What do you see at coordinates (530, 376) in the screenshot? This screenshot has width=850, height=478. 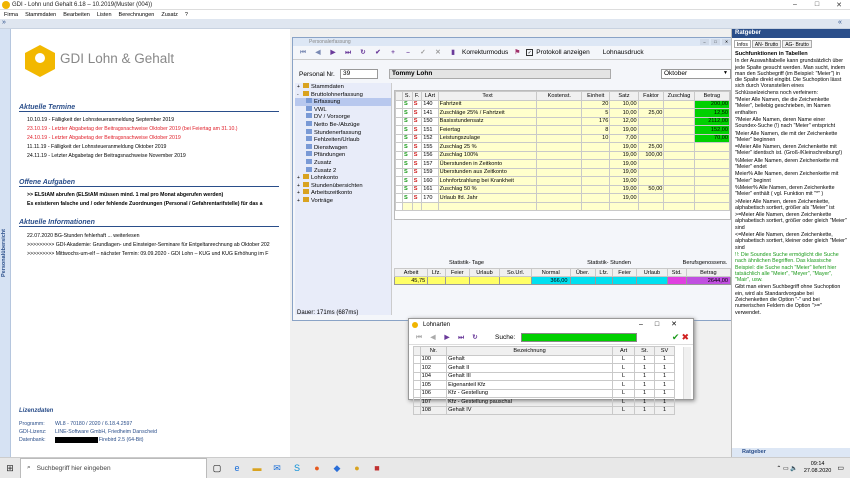 I see `lohnart-cell: Gehalt III` at bounding box center [530, 376].